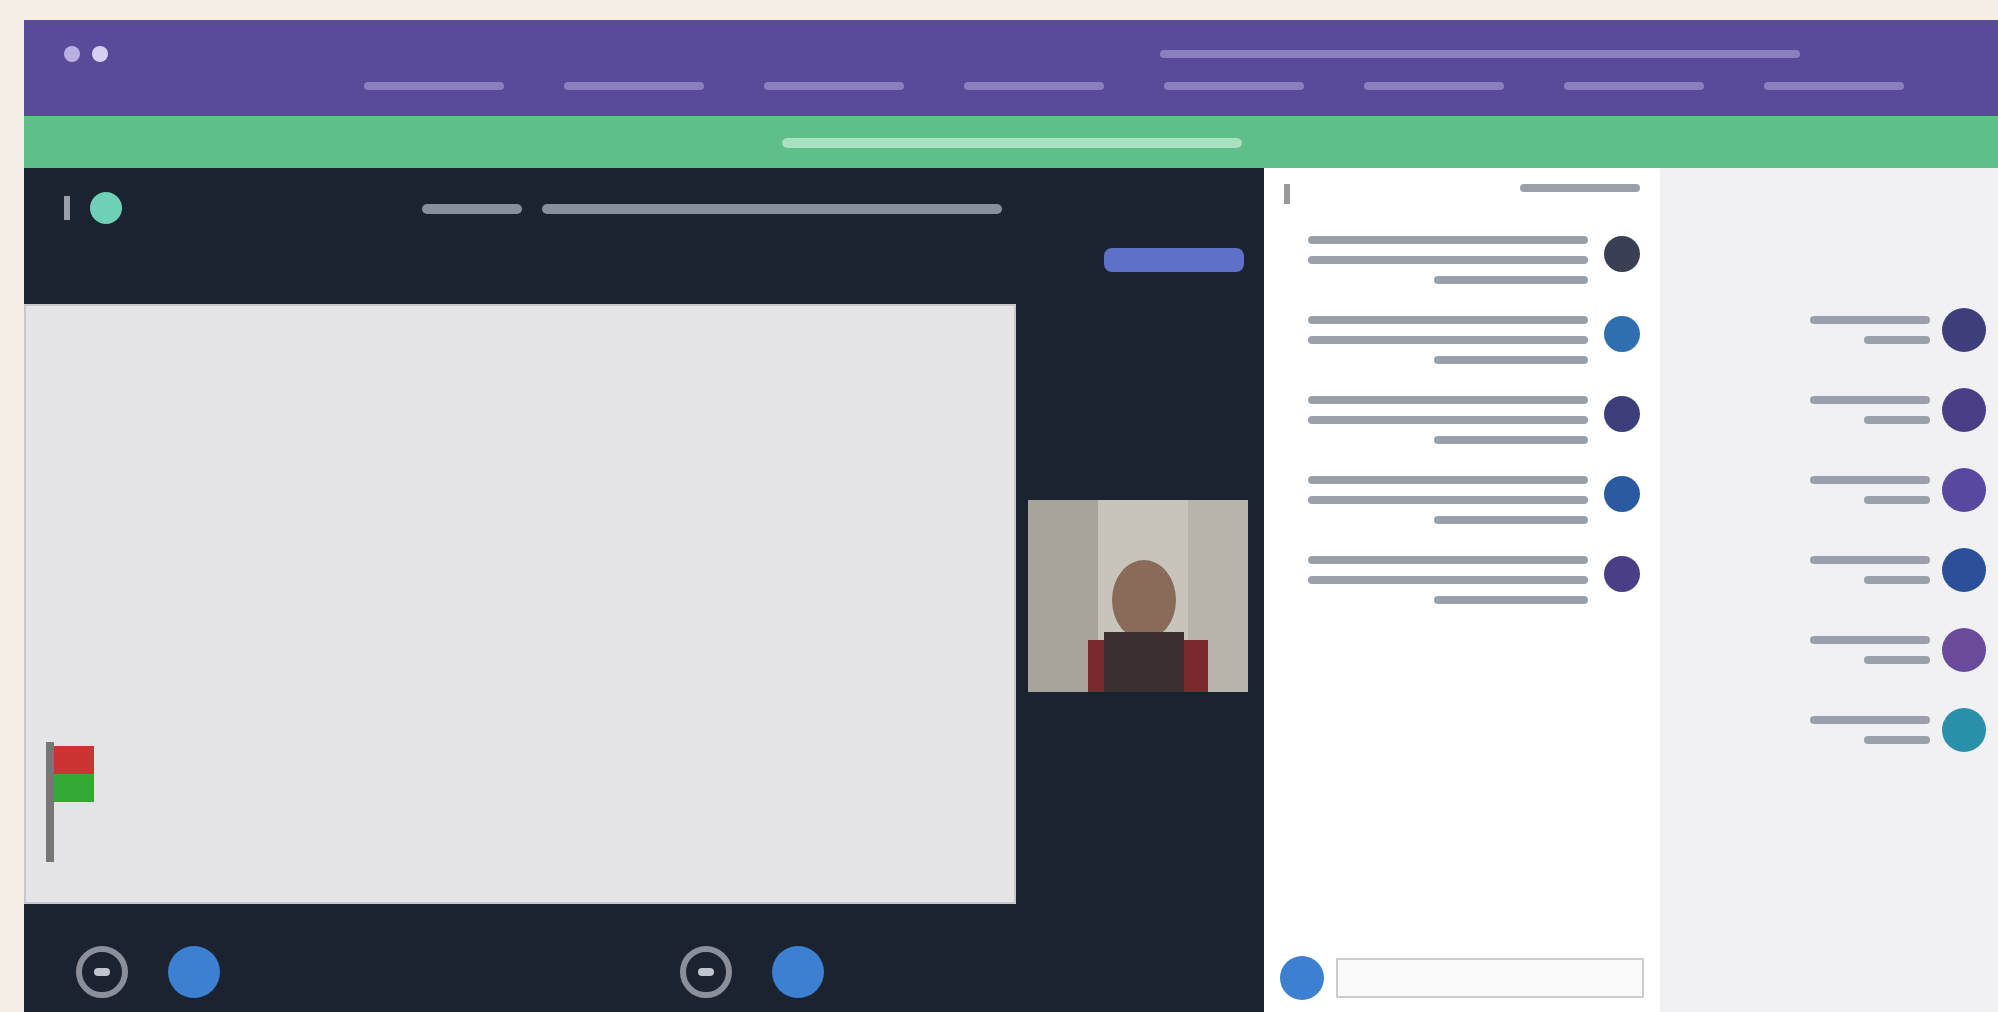 The height and width of the screenshot is (1012, 1998). Describe the element at coordinates (70, 802) in the screenshot. I see `flag-icon` at that location.